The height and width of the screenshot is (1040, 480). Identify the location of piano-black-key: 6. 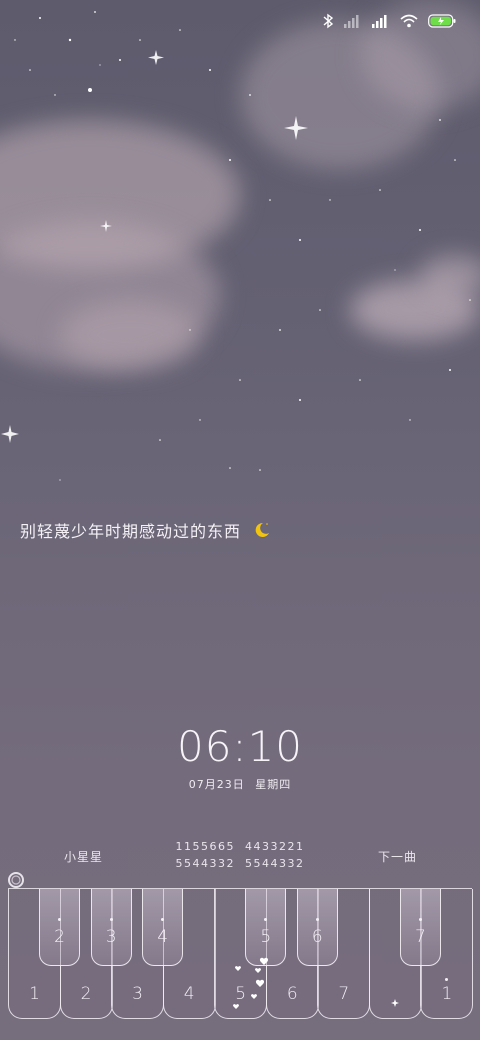
(317, 927).